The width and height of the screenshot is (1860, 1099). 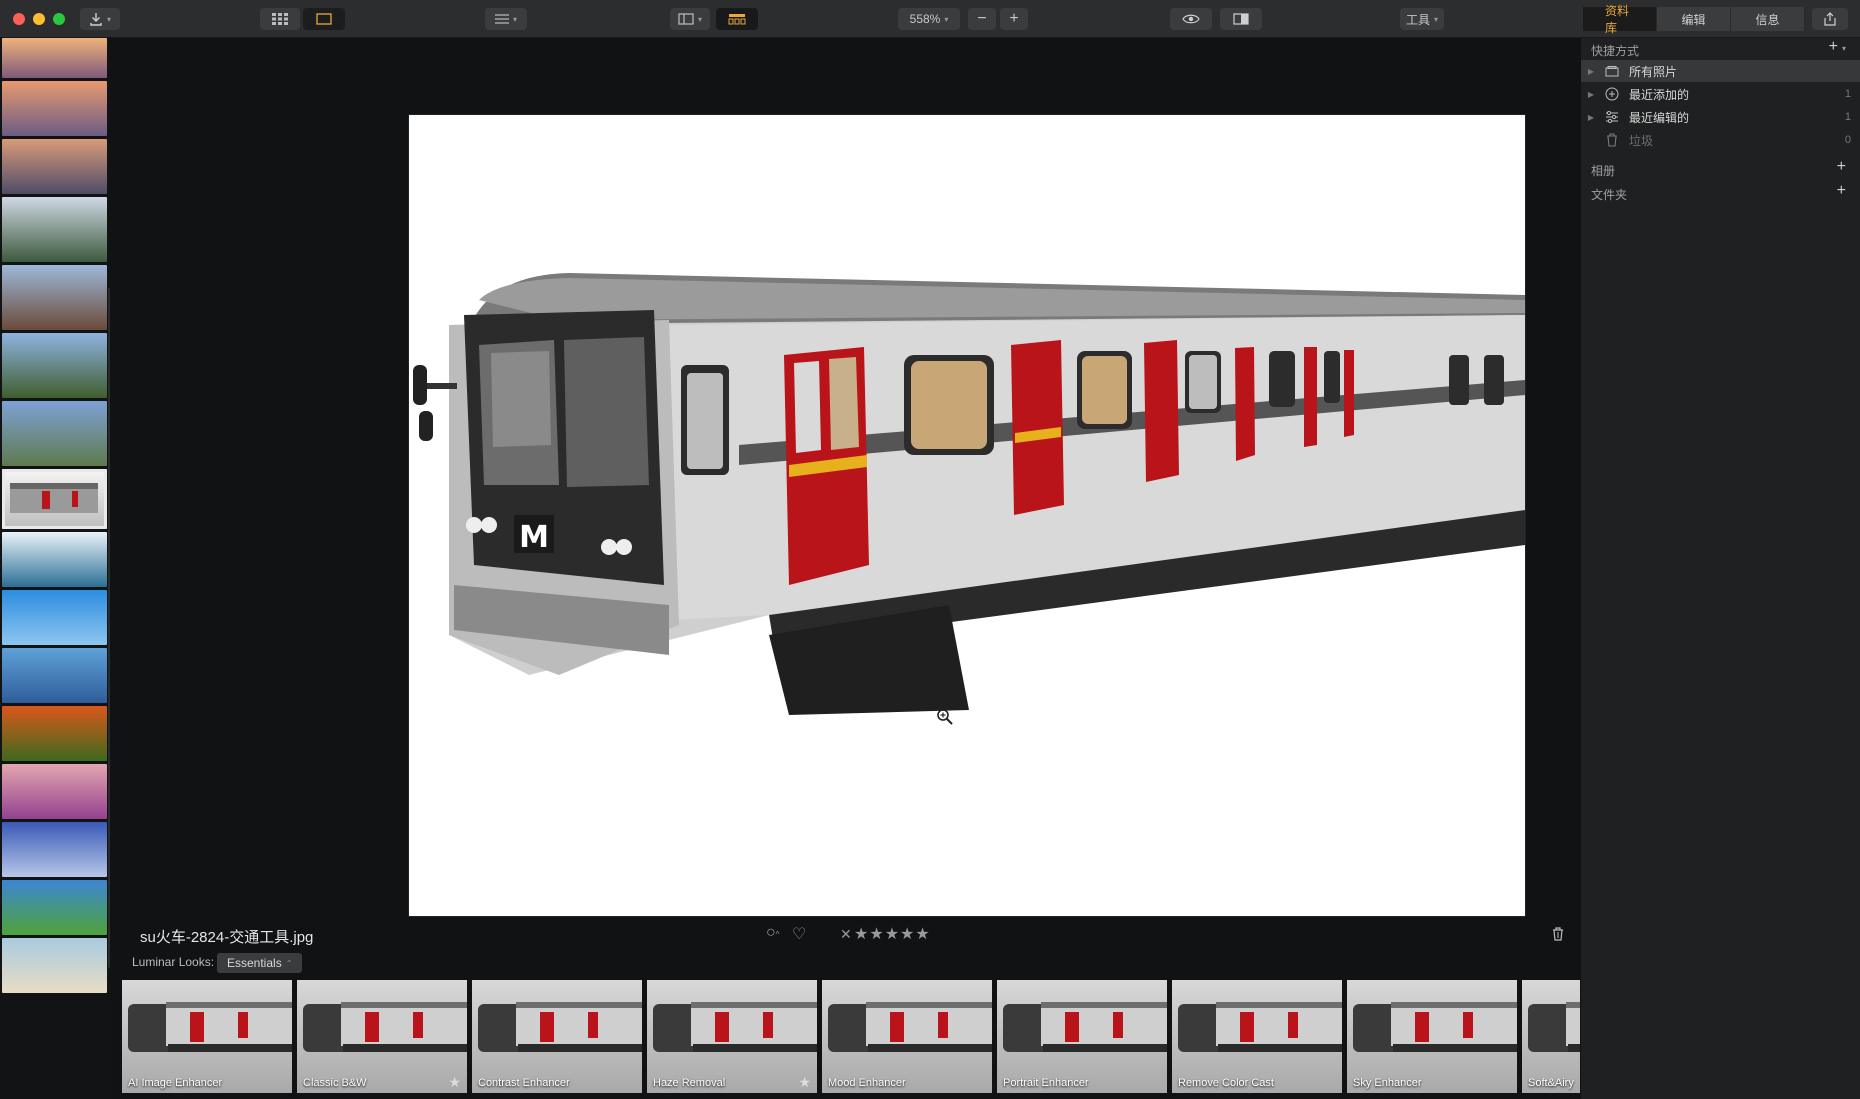 I want to click on grid-view-button, so click(x=280, y=19).